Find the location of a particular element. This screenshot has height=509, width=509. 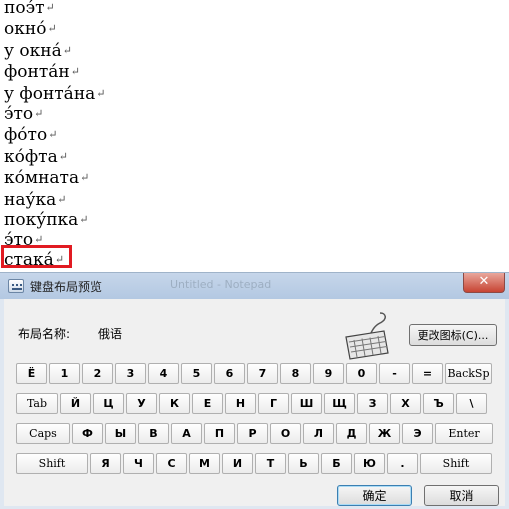

document-line-text: фонта́н is located at coordinates (37, 72).